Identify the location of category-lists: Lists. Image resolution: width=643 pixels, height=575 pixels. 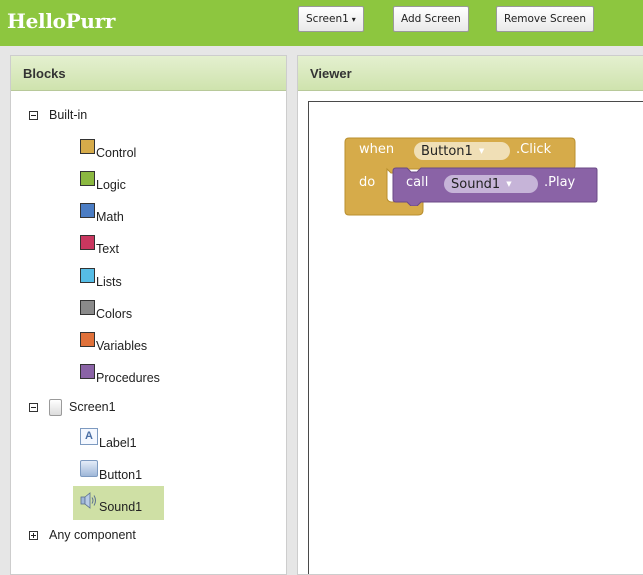
(101, 278).